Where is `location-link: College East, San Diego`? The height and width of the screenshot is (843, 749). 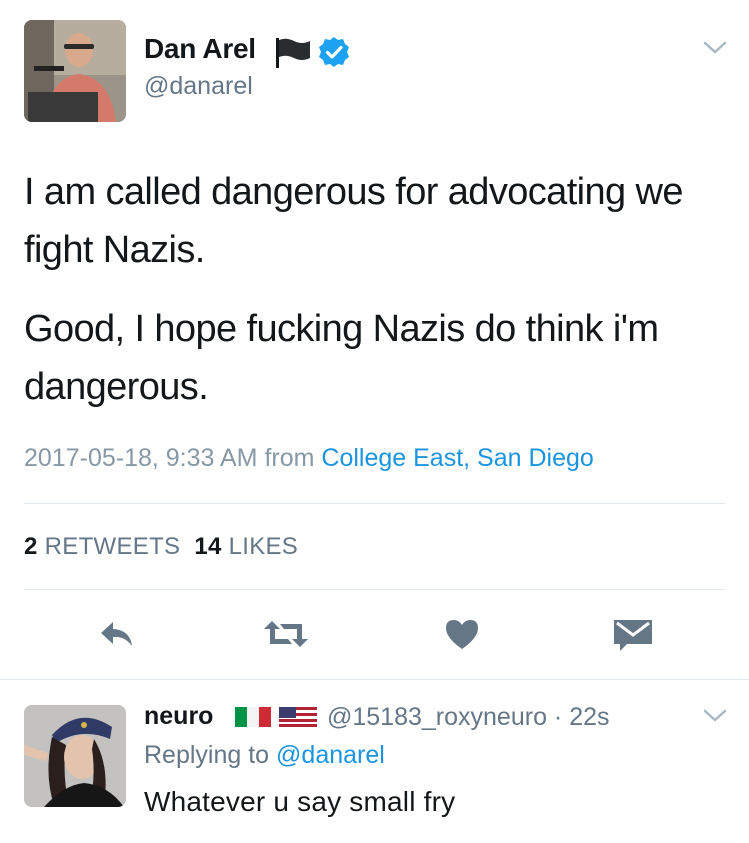
location-link: College East, San Diego is located at coordinates (457, 458).